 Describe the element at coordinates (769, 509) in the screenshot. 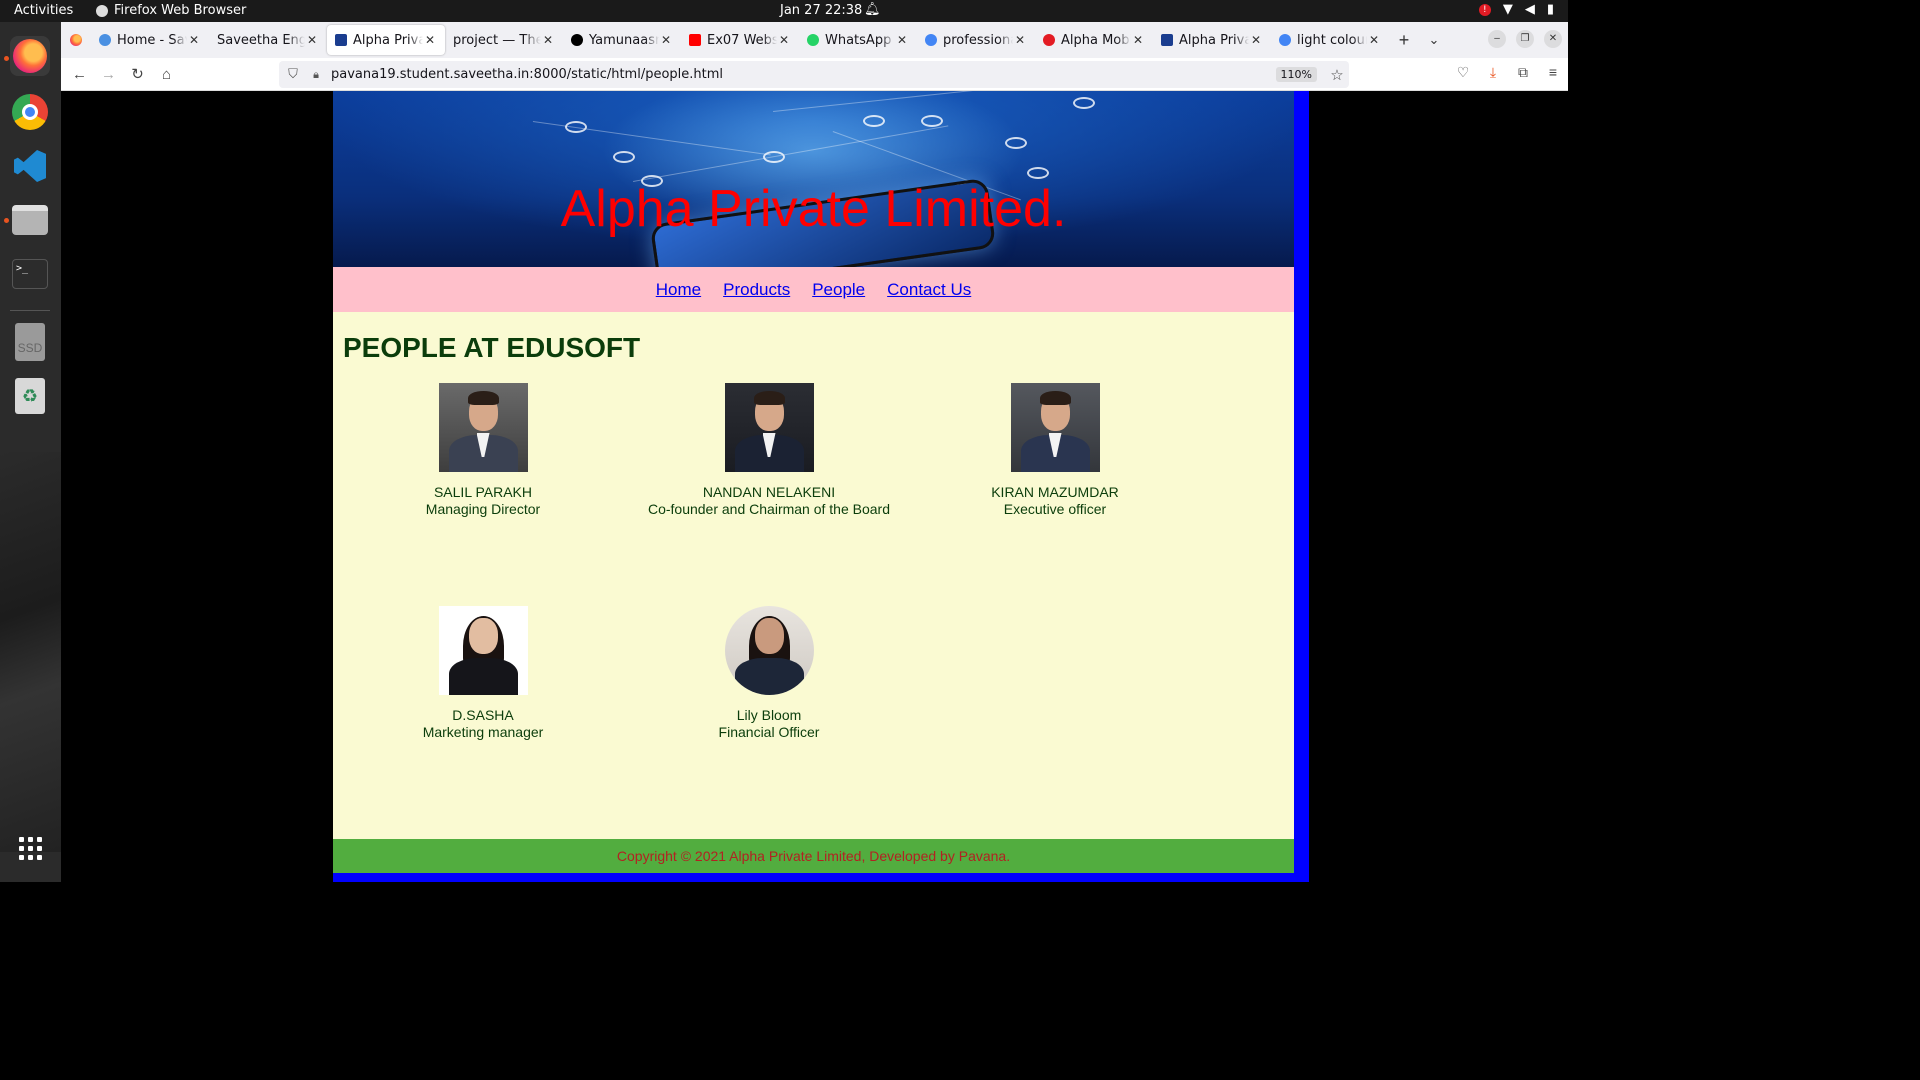

I see `person-role: Co-founder and Chairman of the Board` at that location.